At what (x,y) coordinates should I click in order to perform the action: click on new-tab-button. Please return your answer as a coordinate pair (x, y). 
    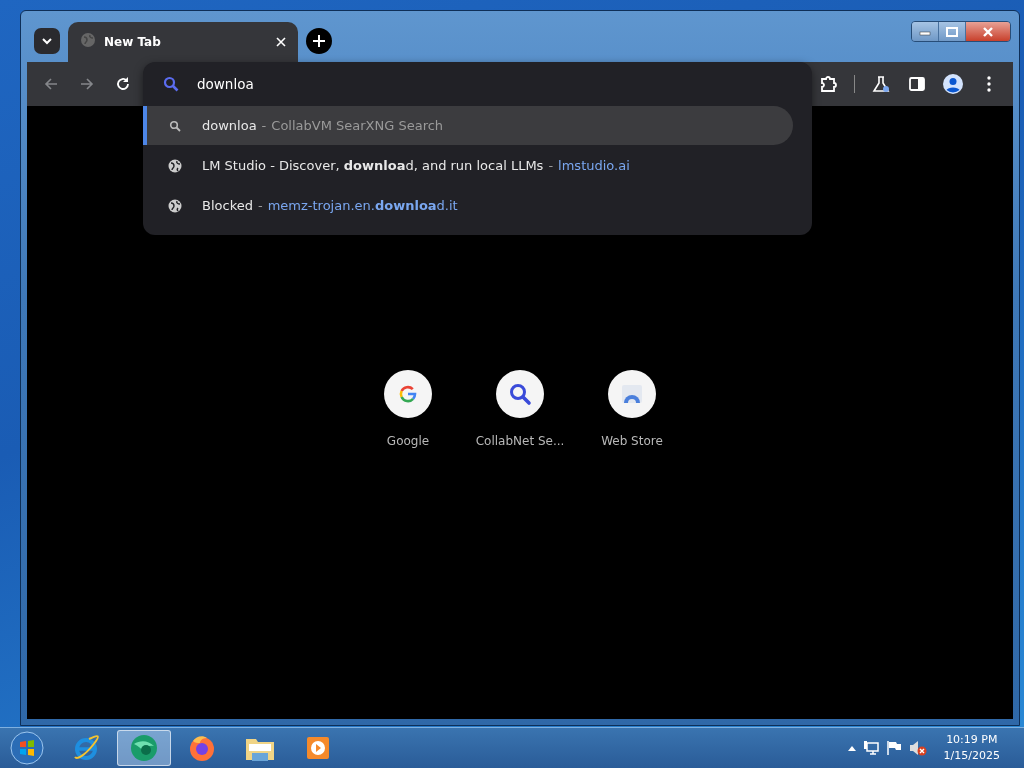
    Looking at the image, I should click on (319, 41).